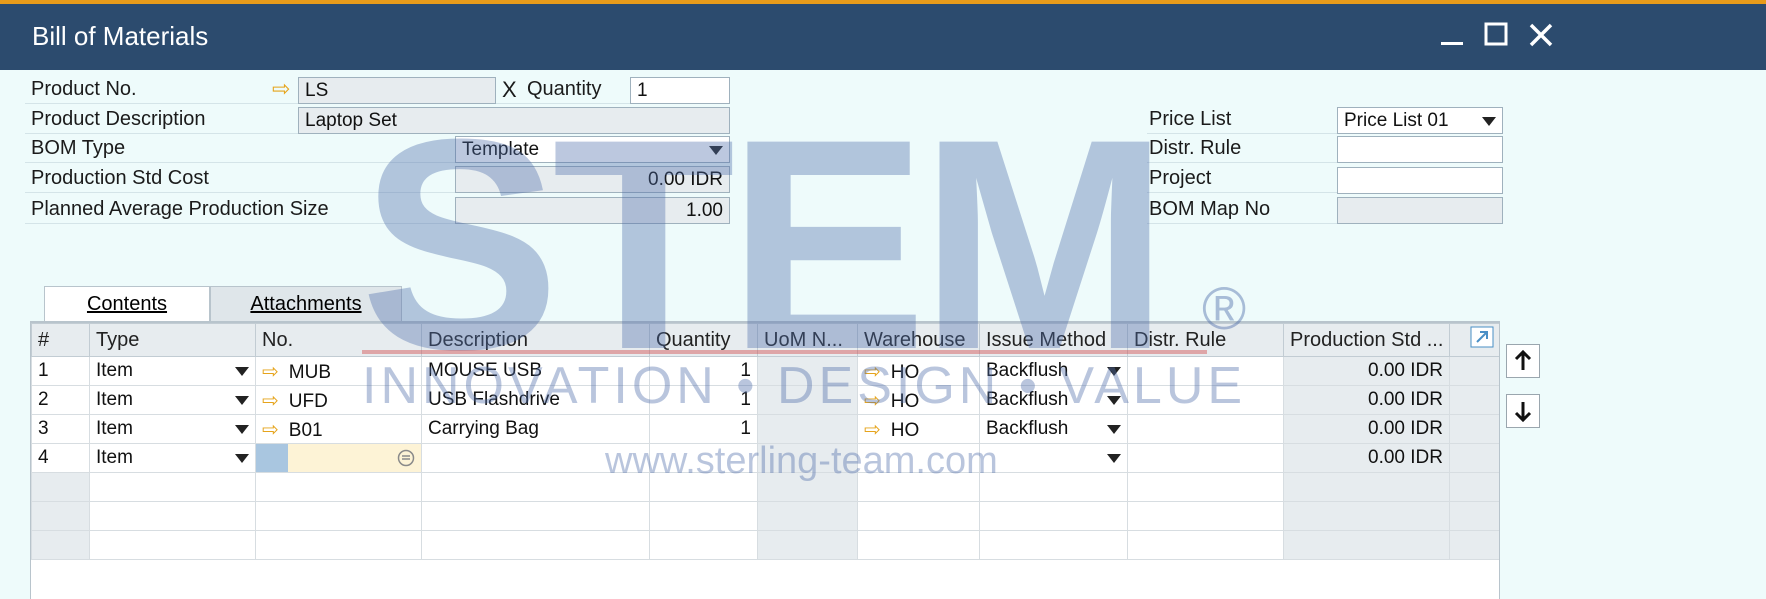 This screenshot has width=1766, height=599. What do you see at coordinates (60, 429) in the screenshot?
I see `row-num: 3` at bounding box center [60, 429].